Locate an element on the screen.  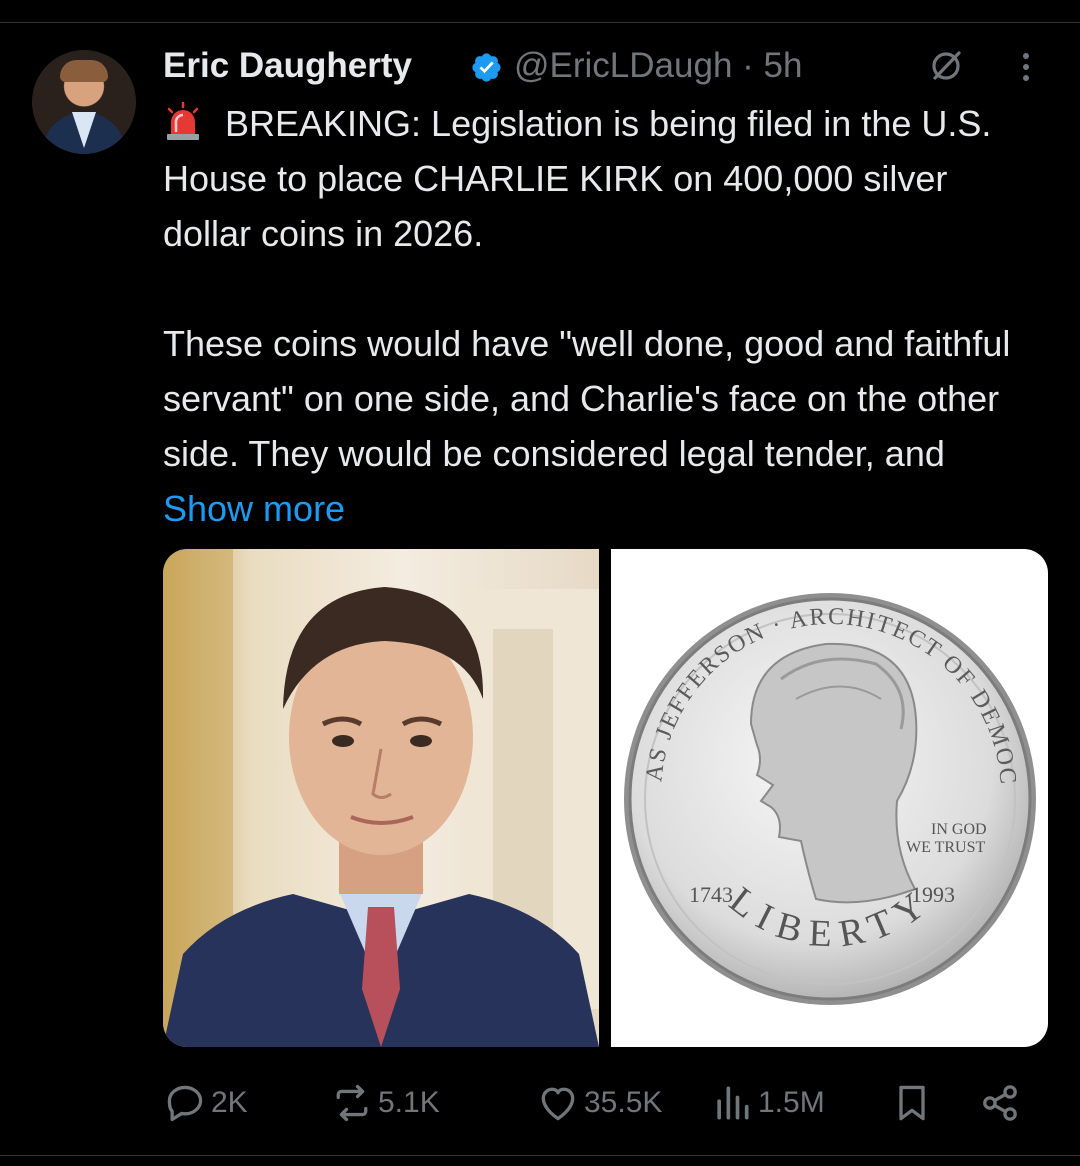
coin-year-left: 1743 is located at coordinates (711, 894).